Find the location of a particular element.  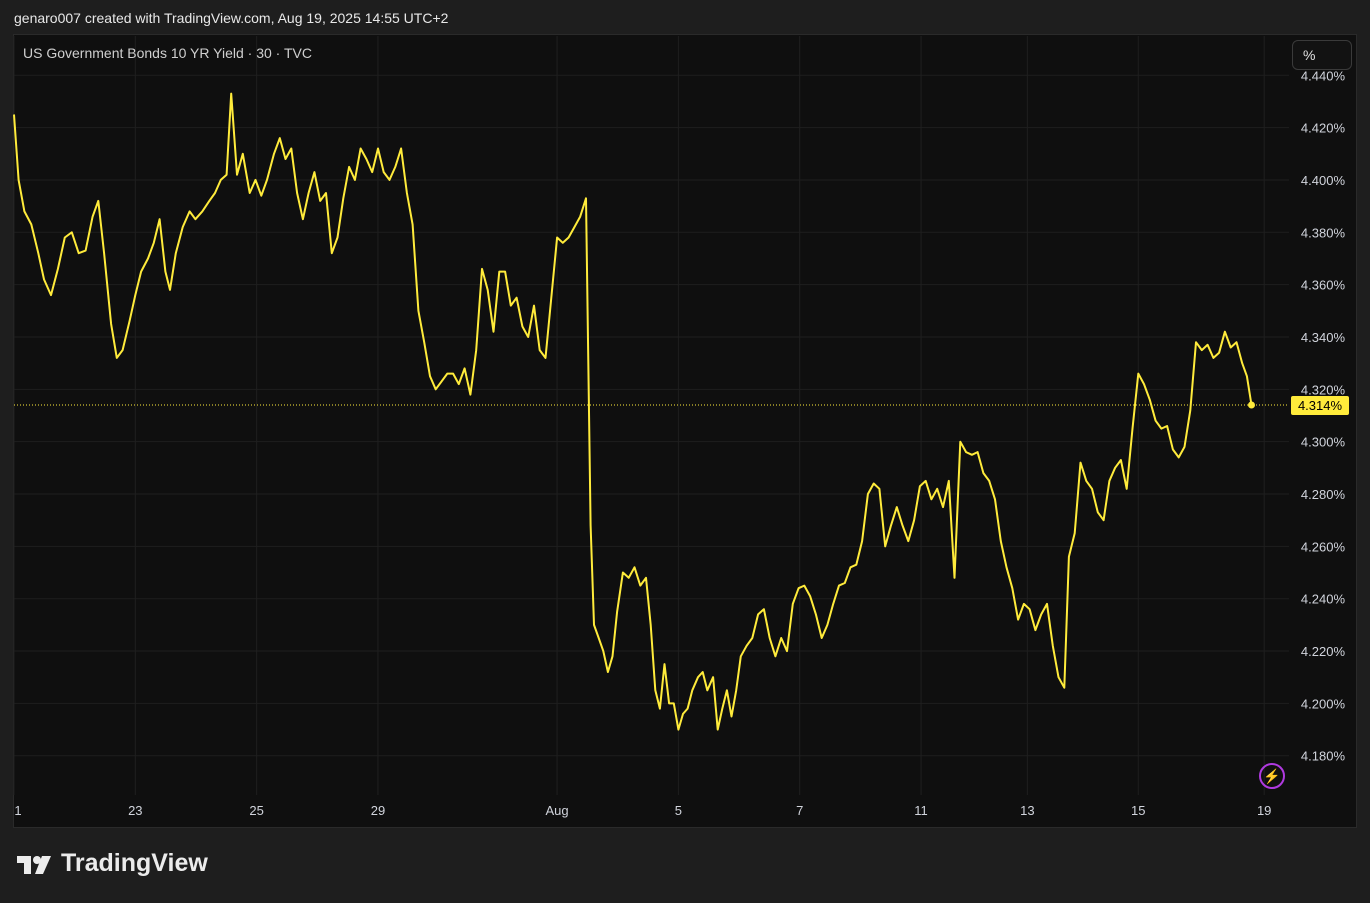

x-tick-label: 19 is located at coordinates (1264, 810).